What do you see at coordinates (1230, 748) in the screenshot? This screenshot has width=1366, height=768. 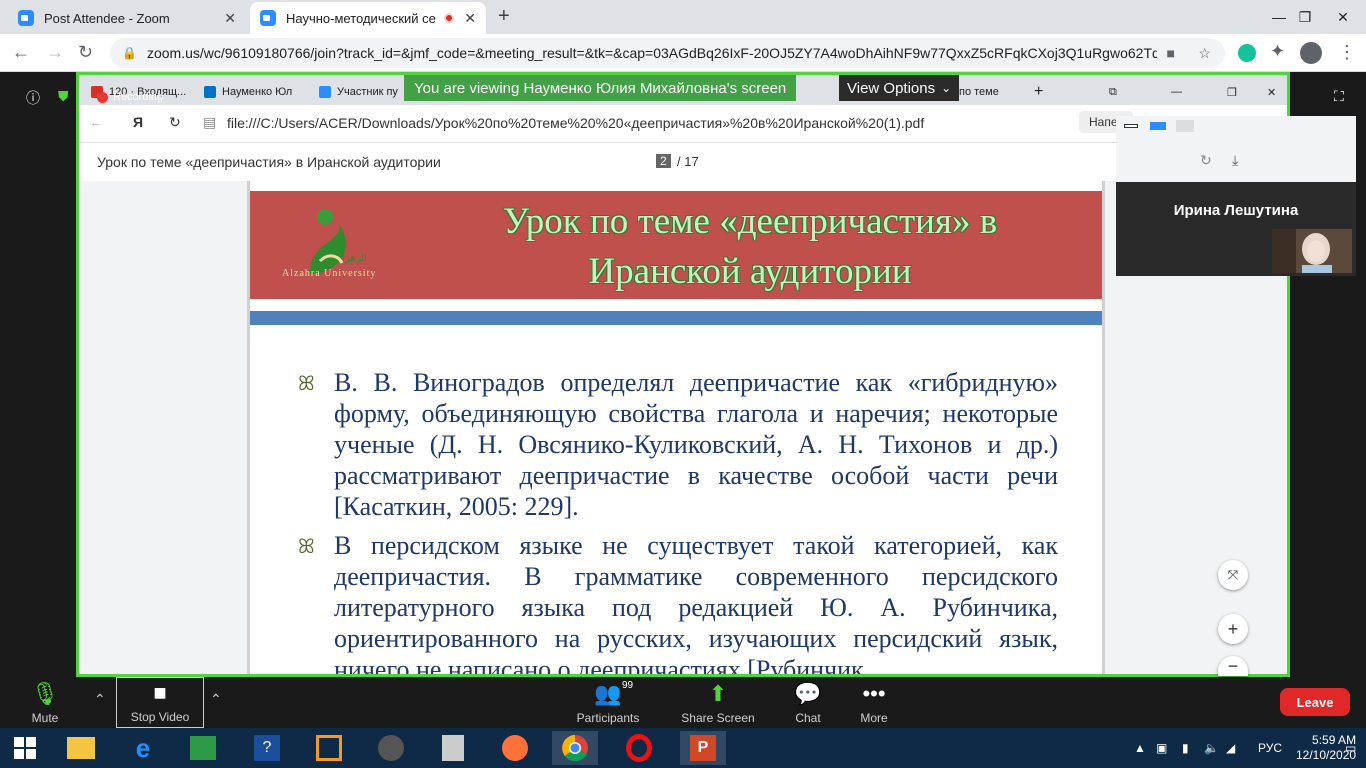 I see `tray-signal-icon: ◢` at bounding box center [1230, 748].